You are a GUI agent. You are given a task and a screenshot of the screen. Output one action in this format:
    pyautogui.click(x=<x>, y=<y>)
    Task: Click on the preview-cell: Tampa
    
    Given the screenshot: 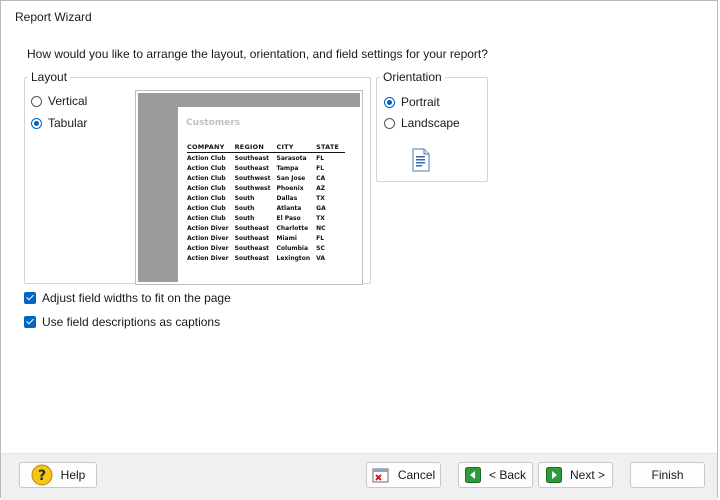 What is the action you would take?
    pyautogui.click(x=287, y=168)
    